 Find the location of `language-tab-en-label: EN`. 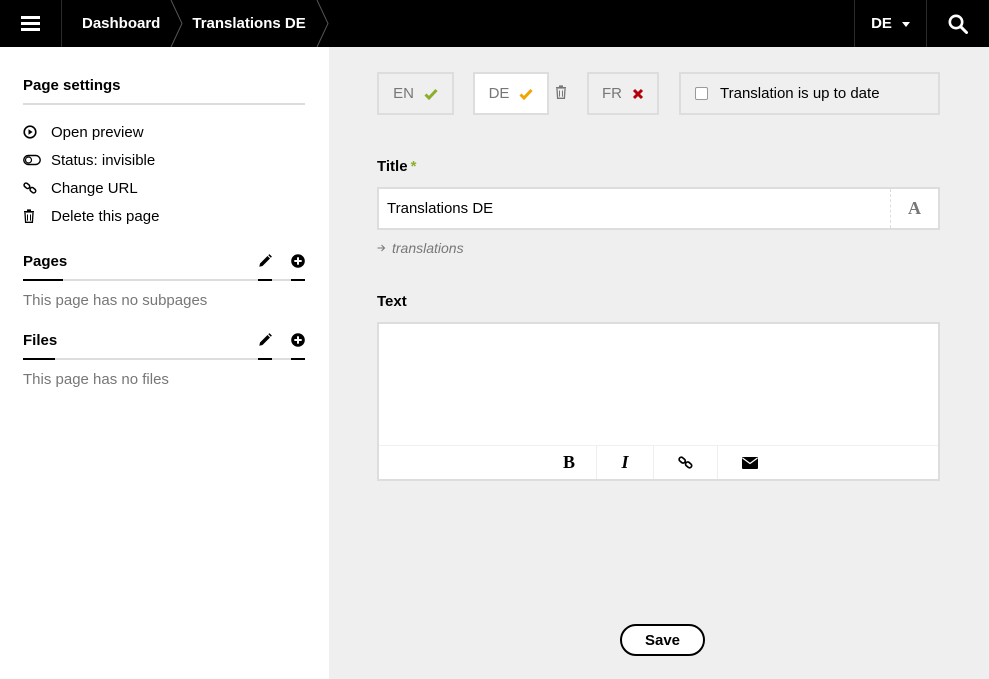

language-tab-en-label: EN is located at coordinates (403, 93).